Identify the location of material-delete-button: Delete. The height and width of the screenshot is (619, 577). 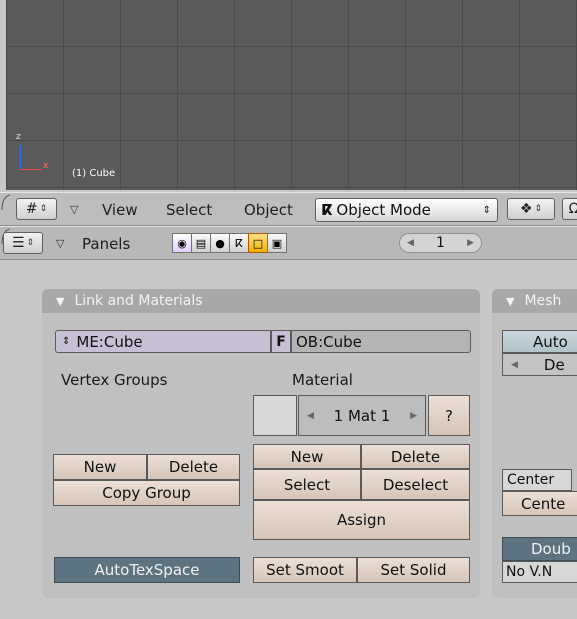
(415, 456).